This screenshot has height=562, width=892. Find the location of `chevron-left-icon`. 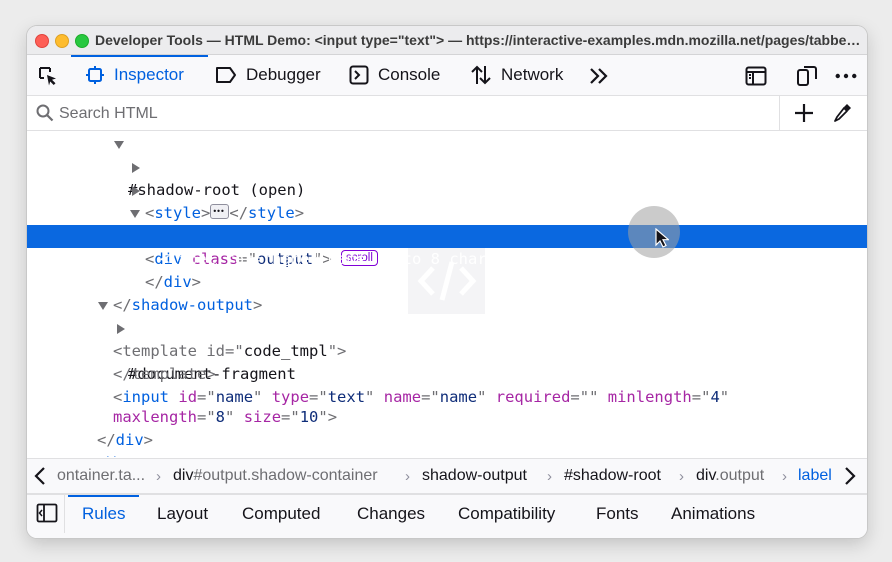

chevron-left-icon is located at coordinates (40, 478).